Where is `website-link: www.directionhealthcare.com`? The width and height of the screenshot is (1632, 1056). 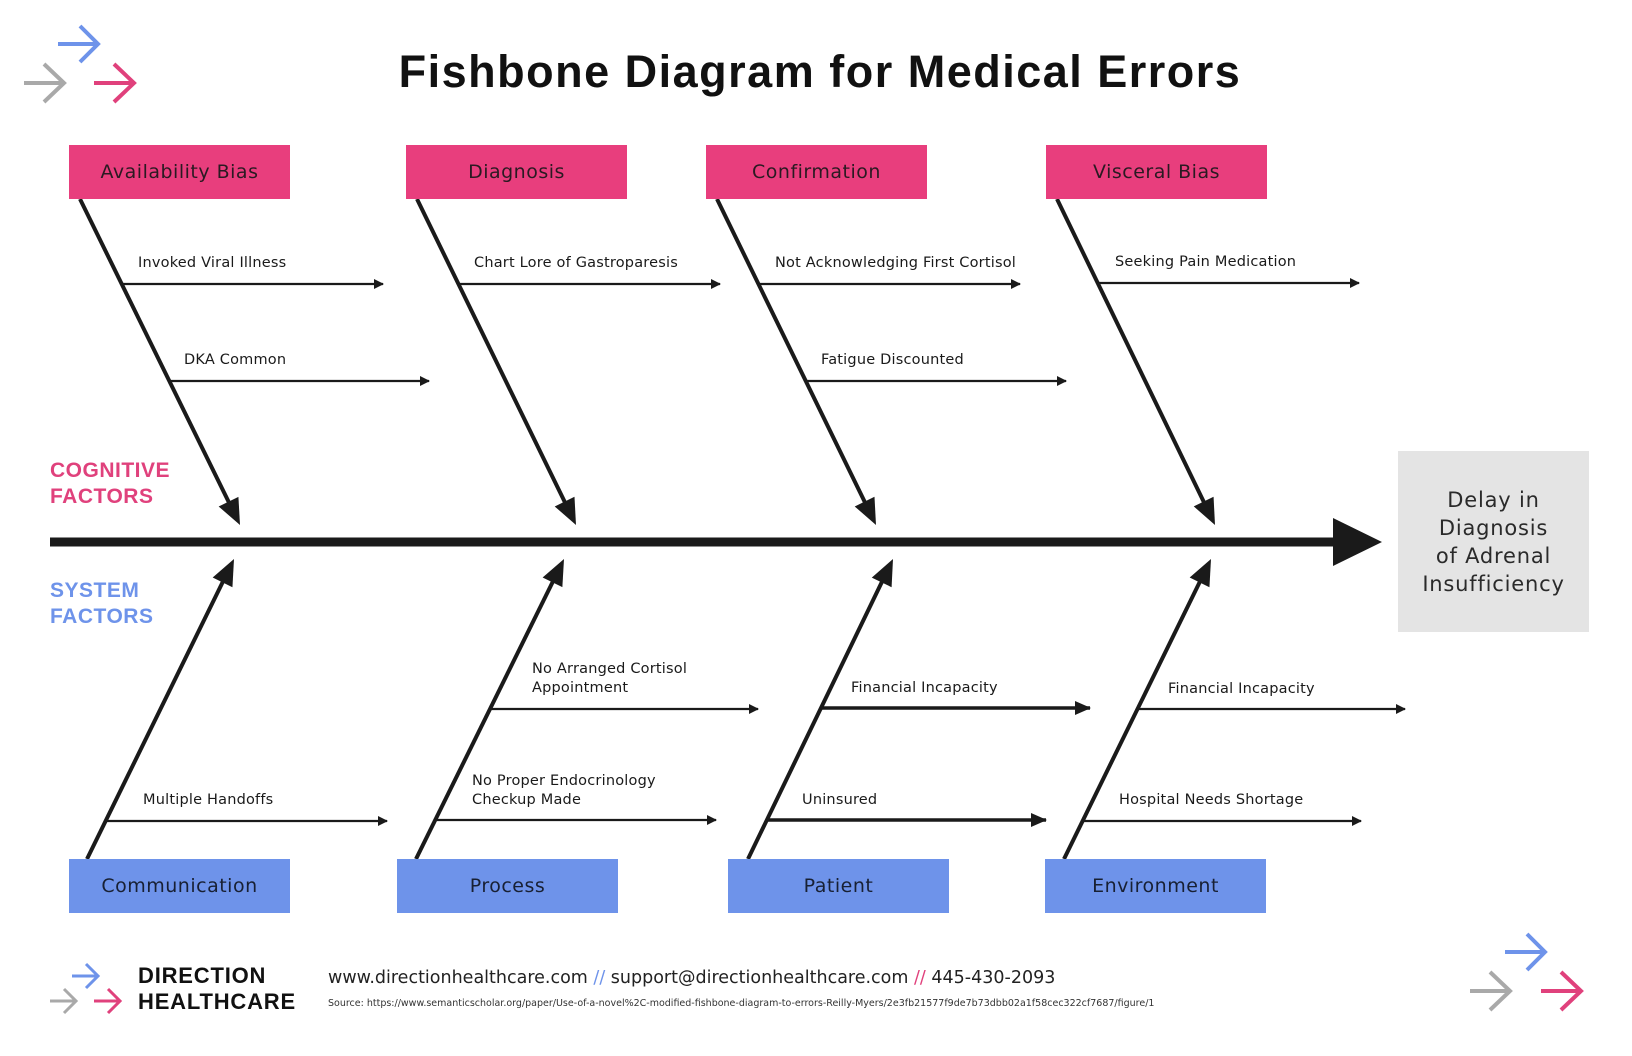
website-link: www.directionhealthcare.com is located at coordinates (458, 978).